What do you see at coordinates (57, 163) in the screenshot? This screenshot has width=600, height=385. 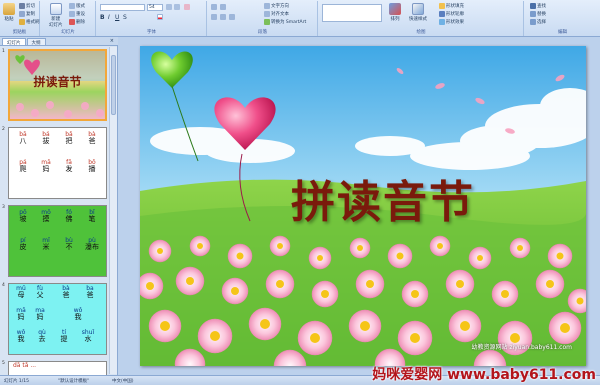 I see `slide-thumbnail: bā 八 bá 拔 bǎ 把 bà 爸 pá 爬 mā 妈 fā 发 bō 播` at bounding box center [57, 163].